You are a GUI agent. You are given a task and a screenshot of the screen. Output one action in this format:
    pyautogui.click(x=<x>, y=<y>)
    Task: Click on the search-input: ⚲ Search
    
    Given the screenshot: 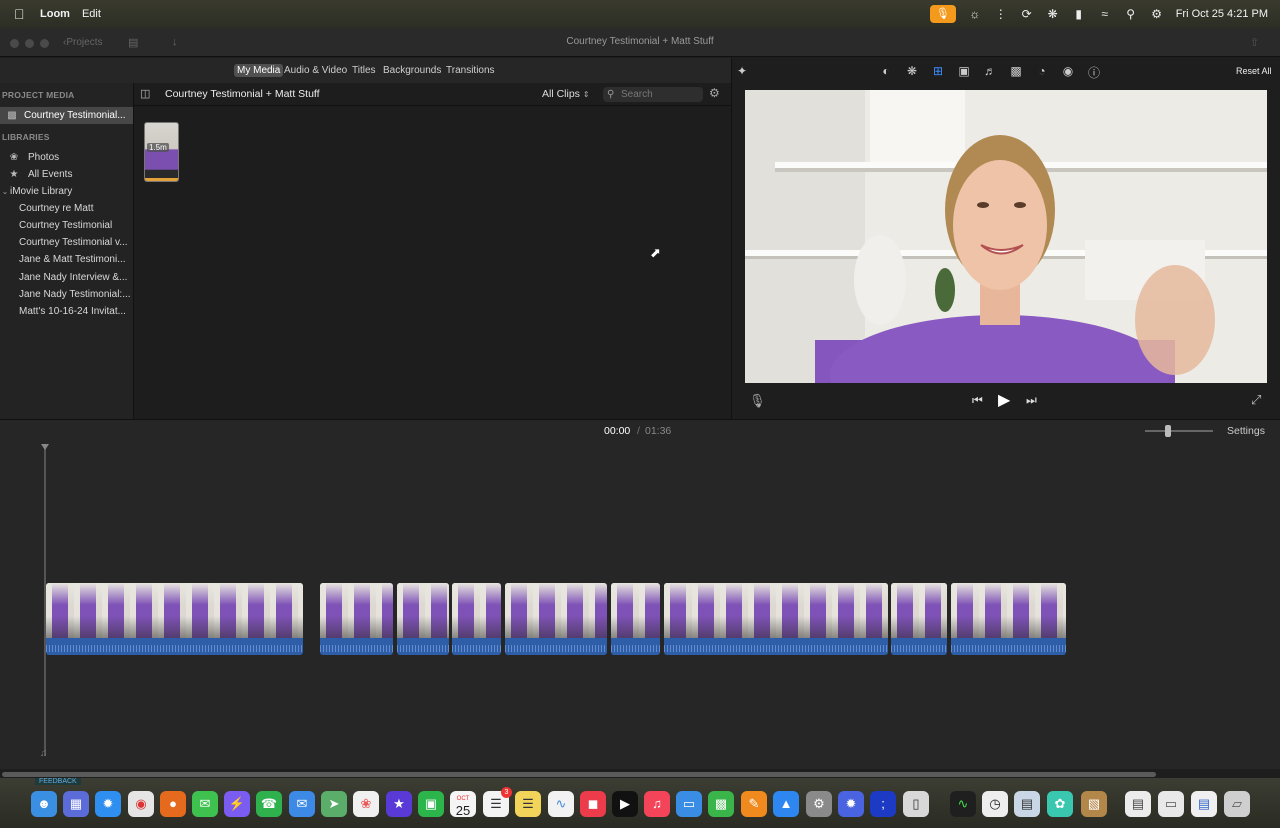 What is the action you would take?
    pyautogui.click(x=653, y=94)
    